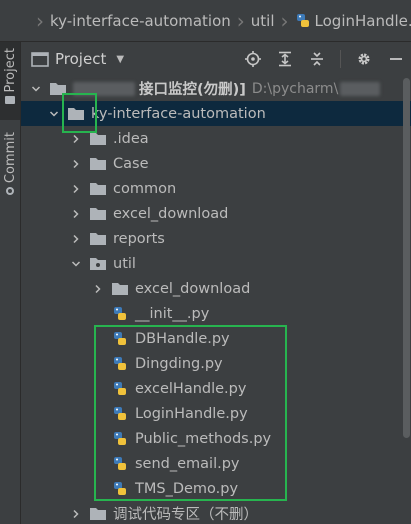  What do you see at coordinates (216, 238) in the screenshot?
I see `tree-row-folder: reports` at bounding box center [216, 238].